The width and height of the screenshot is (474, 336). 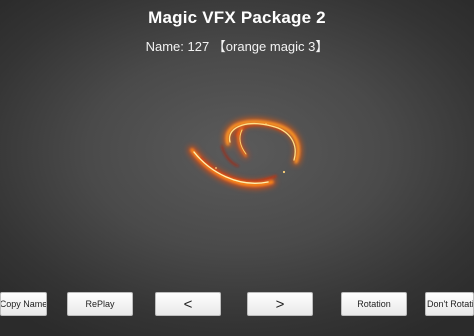 I want to click on page-title: Magic VFX Package 2, so click(x=237, y=17).